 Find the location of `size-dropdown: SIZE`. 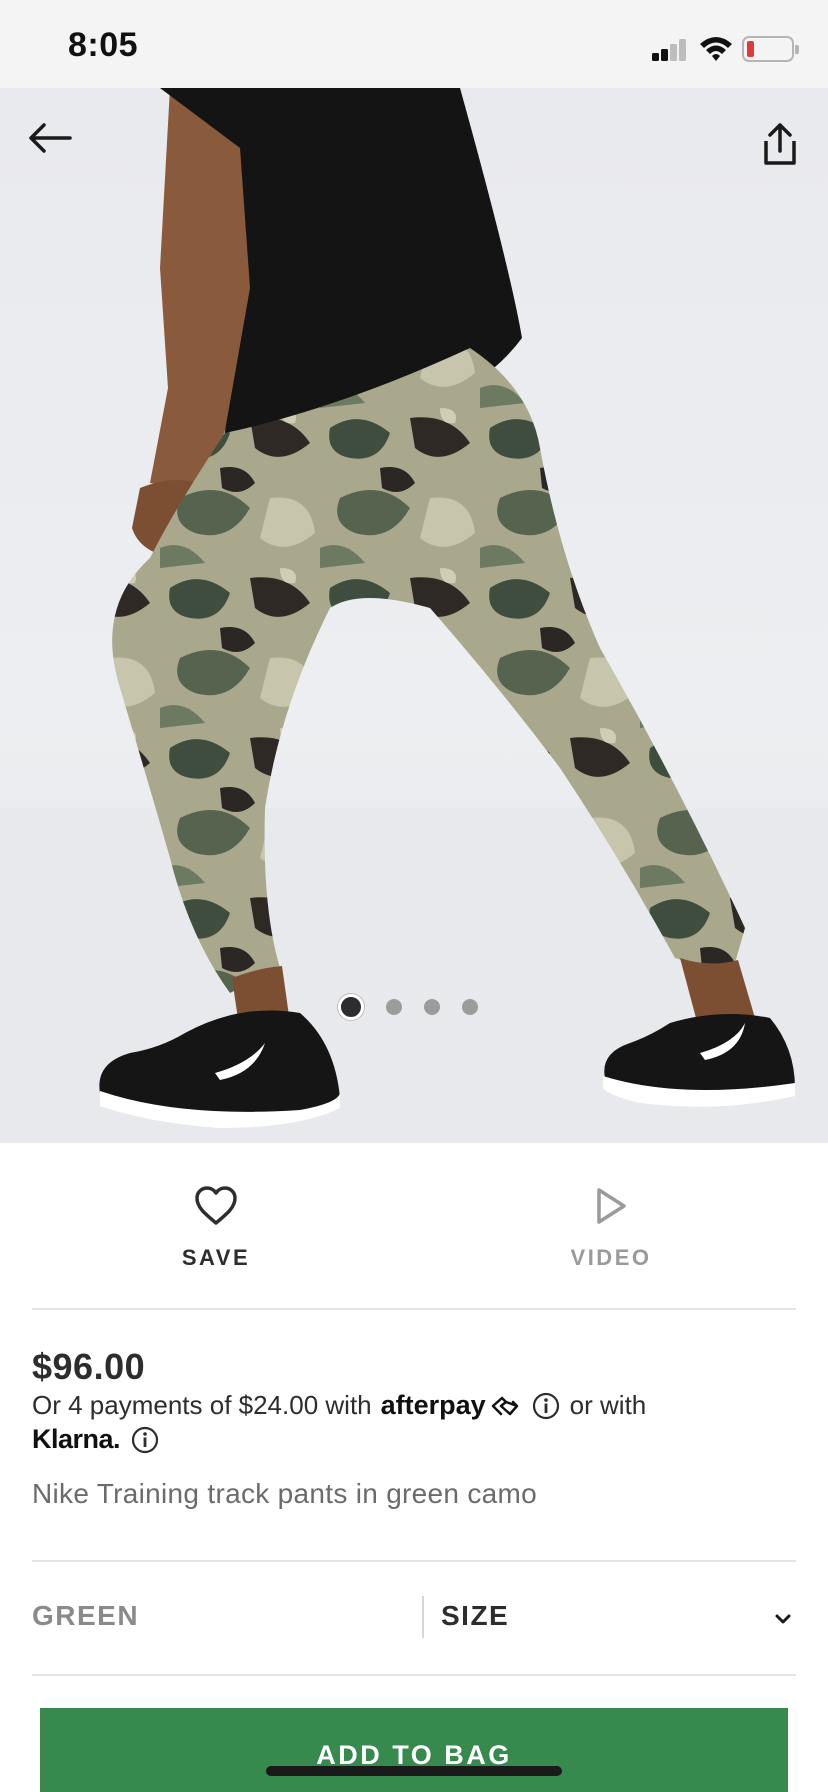

size-dropdown: SIZE is located at coordinates (619, 1618).